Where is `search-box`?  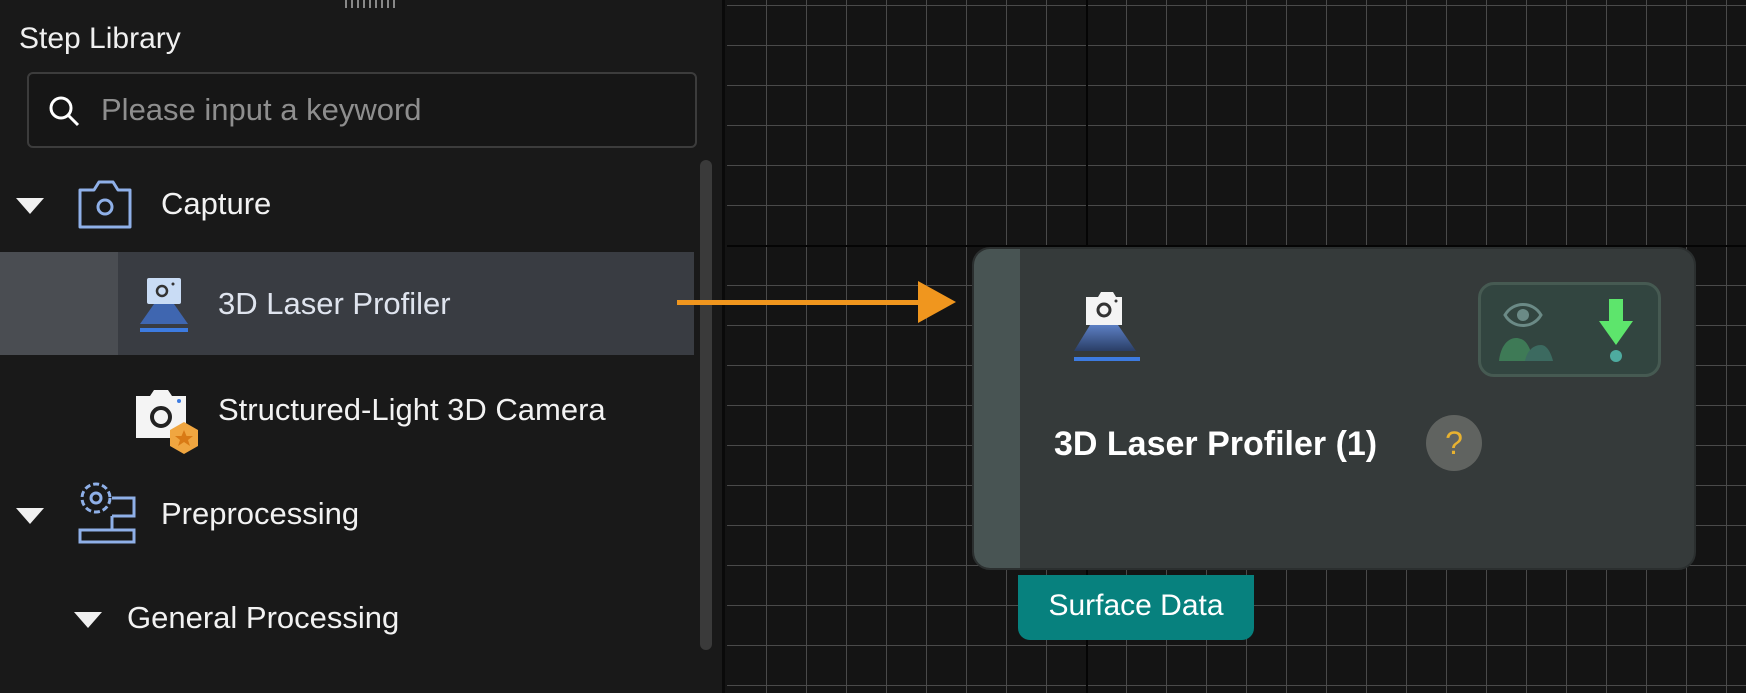
search-box is located at coordinates (362, 110).